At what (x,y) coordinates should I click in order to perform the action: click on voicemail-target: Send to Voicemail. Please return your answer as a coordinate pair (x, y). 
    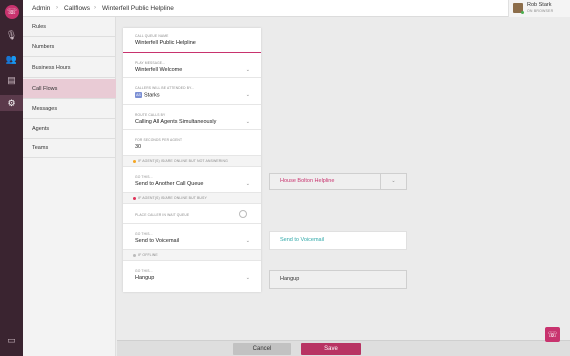
    Looking at the image, I should click on (338, 240).